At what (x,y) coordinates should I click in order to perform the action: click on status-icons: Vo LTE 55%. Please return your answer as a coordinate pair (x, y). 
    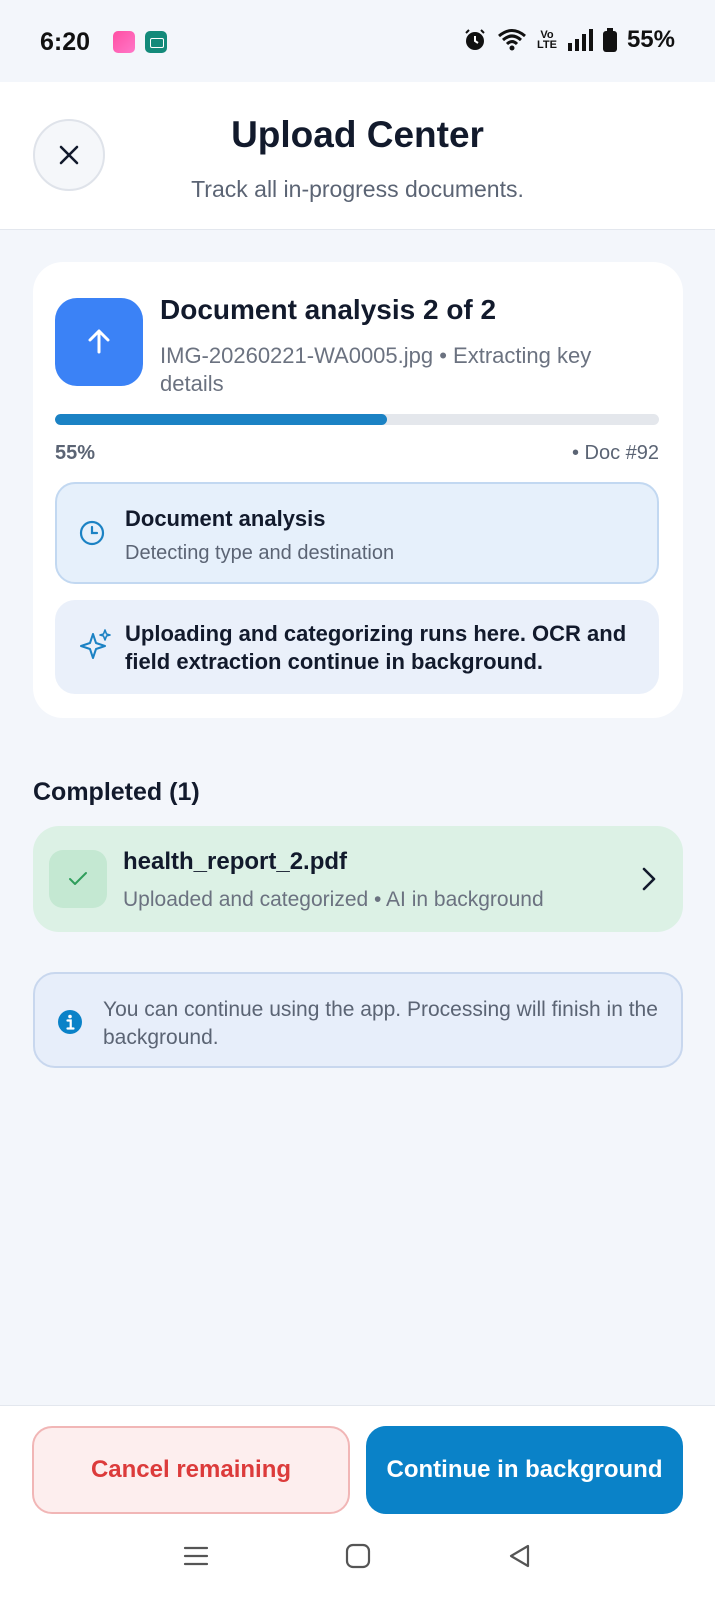
    Looking at the image, I should click on (569, 40).